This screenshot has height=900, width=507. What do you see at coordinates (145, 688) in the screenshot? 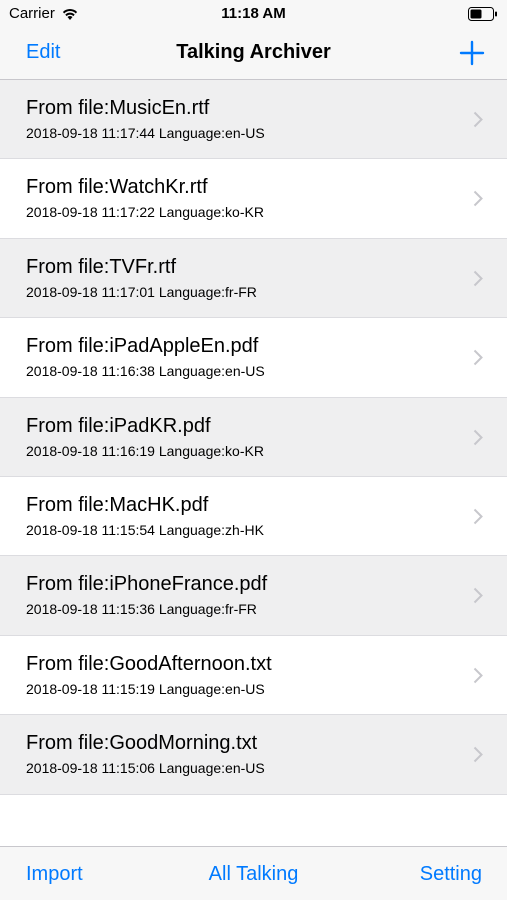
I see `item-subtitle: 2018-09-18 11:15:19 Language:en-US` at bounding box center [145, 688].